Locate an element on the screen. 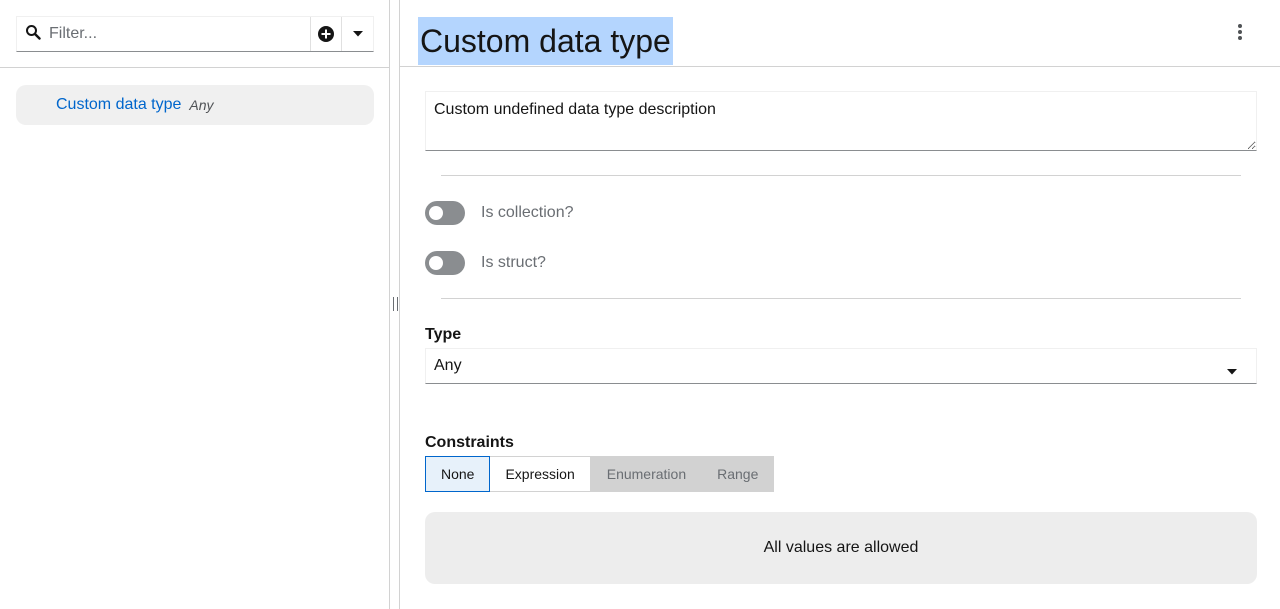  filter-group is located at coordinates (195, 34).